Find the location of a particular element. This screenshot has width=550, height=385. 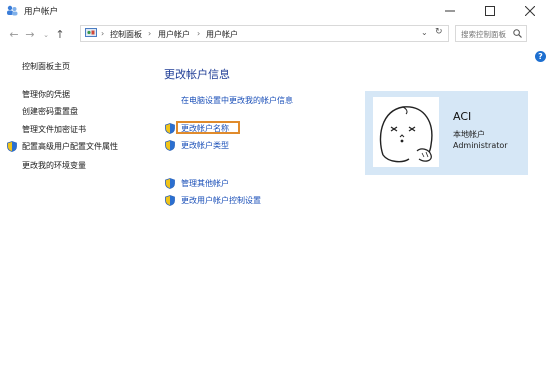

search-input: 搜索控制面板 is located at coordinates (491, 33).